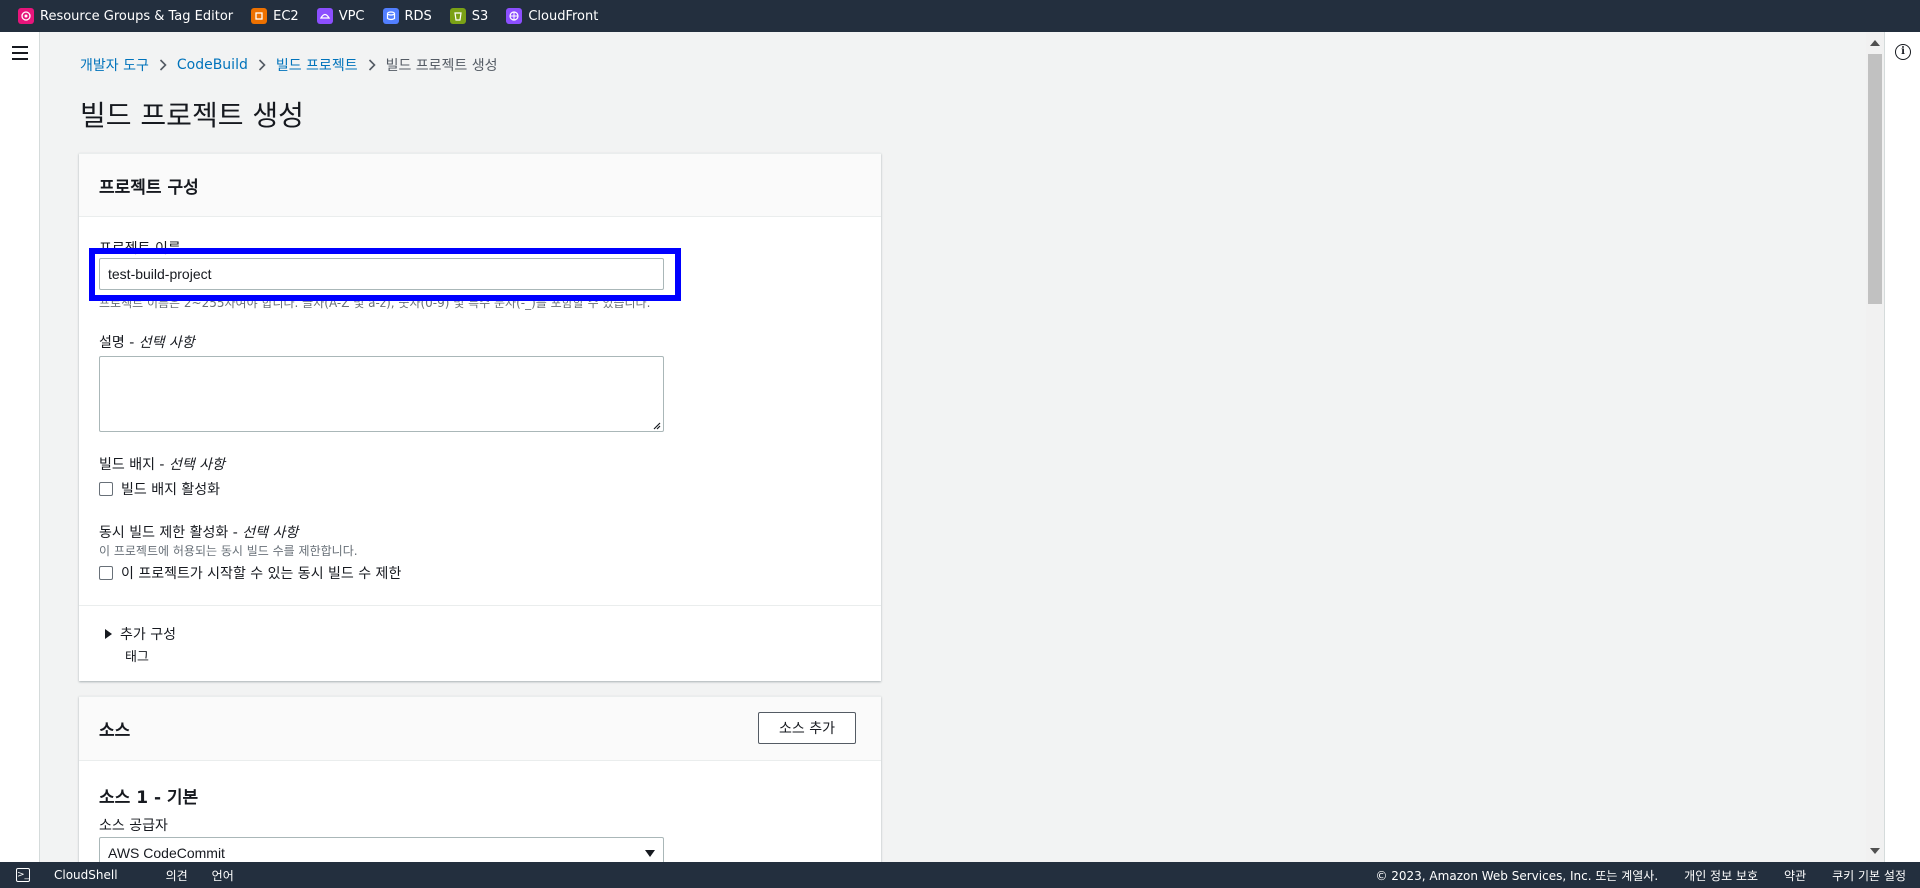  Describe the element at coordinates (20, 447) in the screenshot. I see `side-navigation-strip` at that location.